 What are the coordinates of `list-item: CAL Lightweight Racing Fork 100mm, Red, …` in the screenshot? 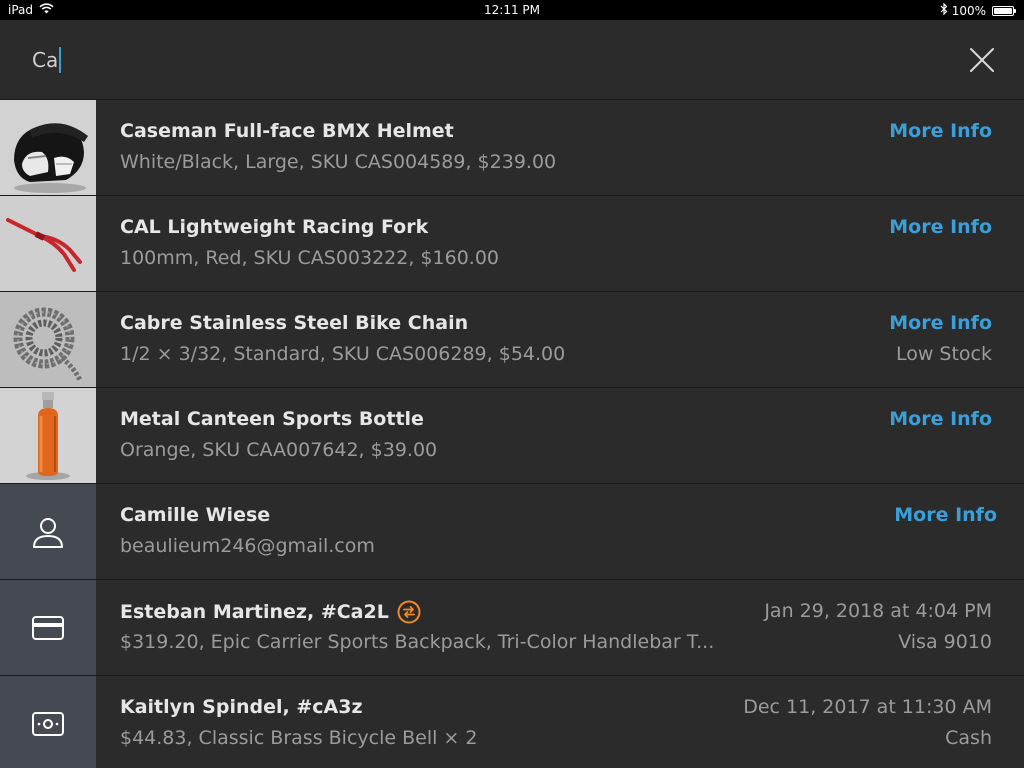 It's located at (512, 244).